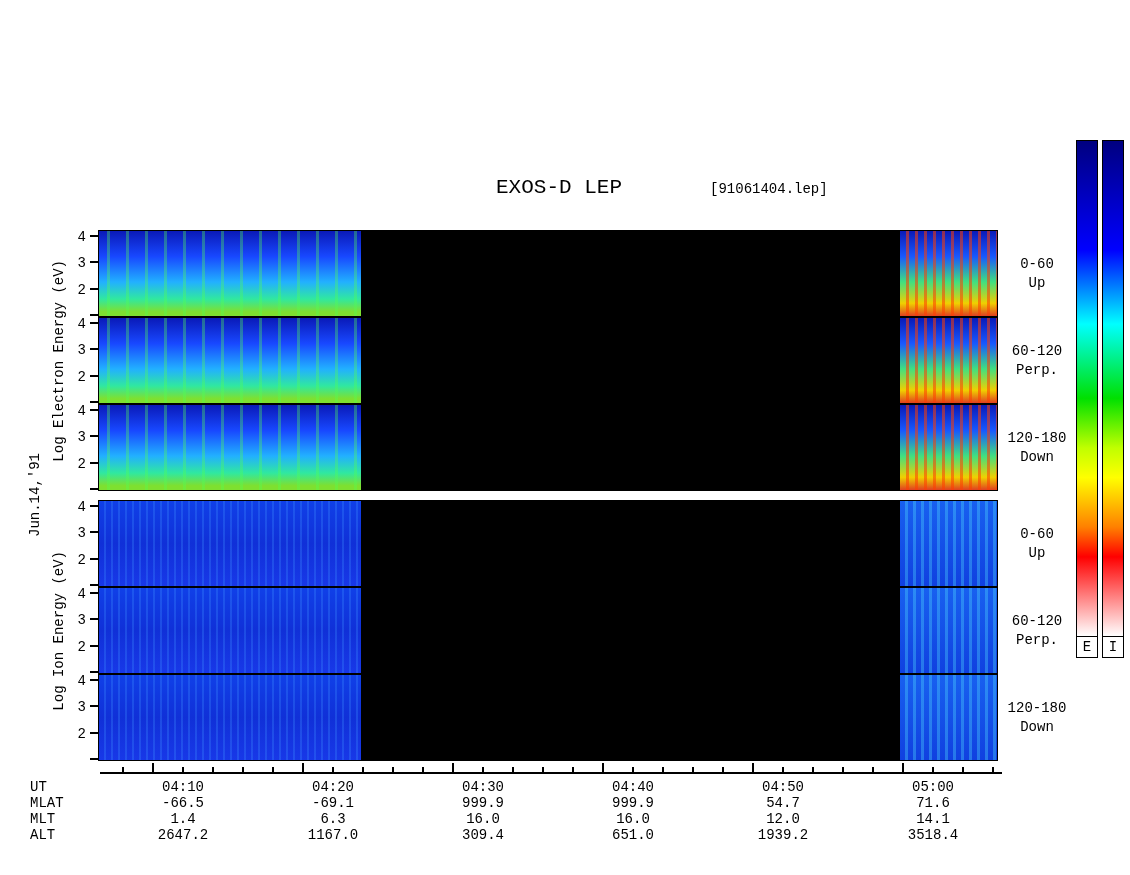 Image resolution: width=1130 pixels, height=875 pixels. I want to click on date-label: Jun.14,'91, so click(35, 495).